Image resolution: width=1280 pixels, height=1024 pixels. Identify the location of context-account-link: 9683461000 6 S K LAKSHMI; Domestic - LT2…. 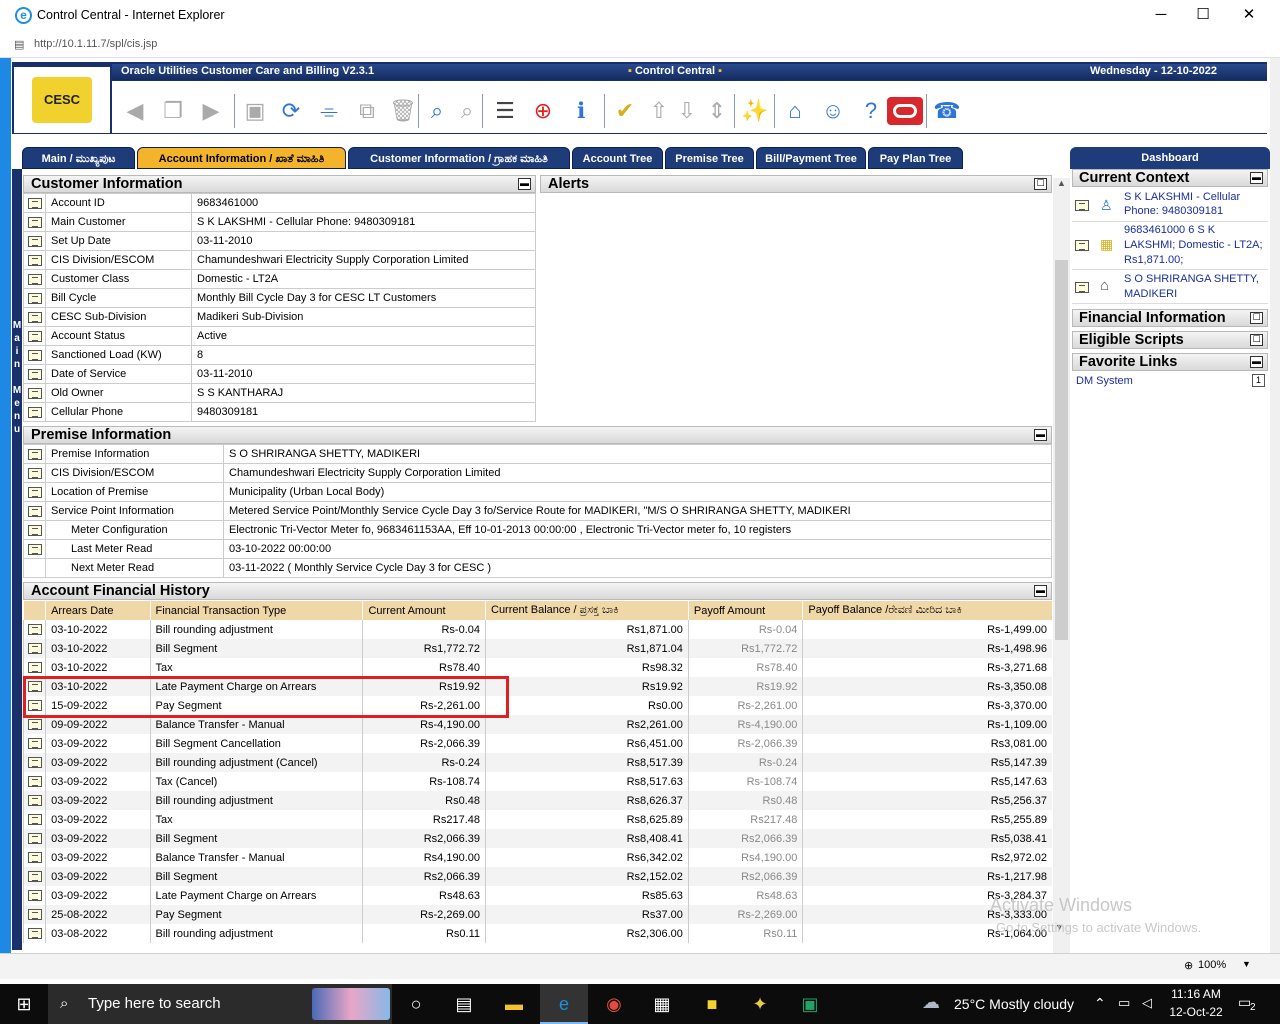
(1194, 245).